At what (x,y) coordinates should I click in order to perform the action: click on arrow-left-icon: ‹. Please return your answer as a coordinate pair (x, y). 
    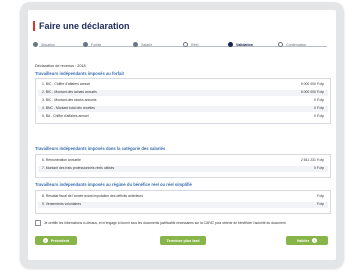
    Looking at the image, I should click on (45, 240).